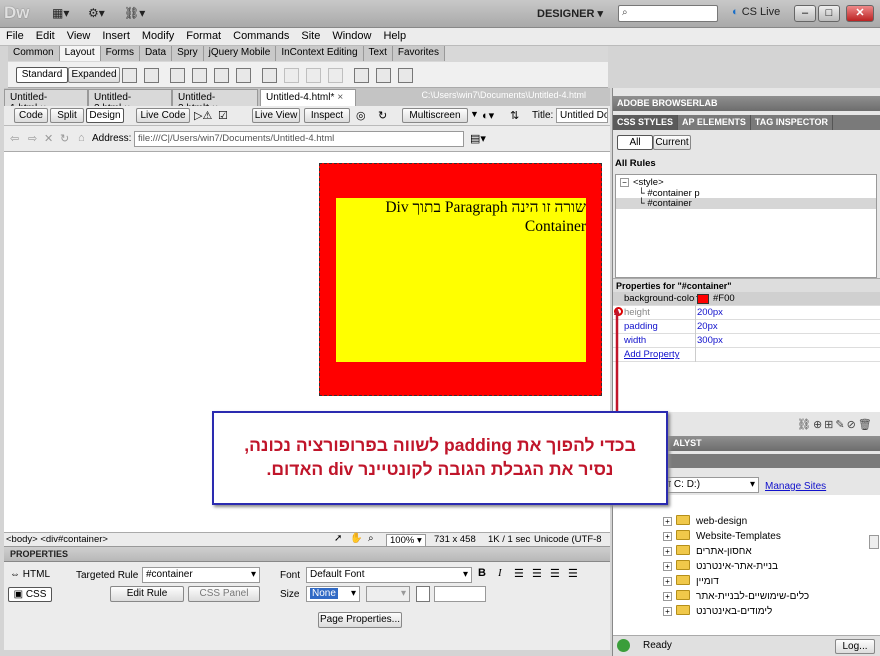 The width and height of the screenshot is (880, 656). Describe the element at coordinates (188, 53) in the screenshot. I see `tab-spry: Spry` at that location.